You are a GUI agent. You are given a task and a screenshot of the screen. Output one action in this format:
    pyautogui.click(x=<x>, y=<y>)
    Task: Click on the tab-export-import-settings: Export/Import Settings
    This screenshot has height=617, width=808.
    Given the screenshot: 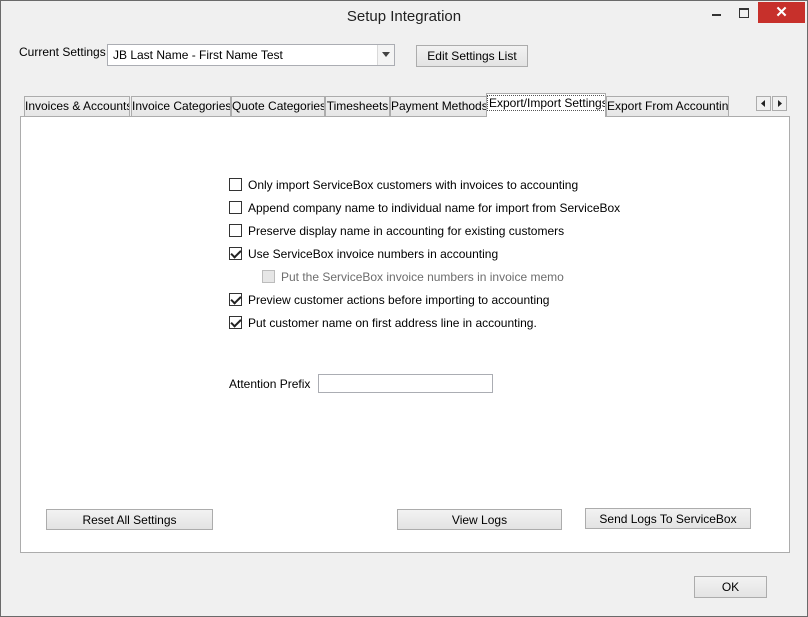 What is the action you would take?
    pyautogui.click(x=546, y=105)
    